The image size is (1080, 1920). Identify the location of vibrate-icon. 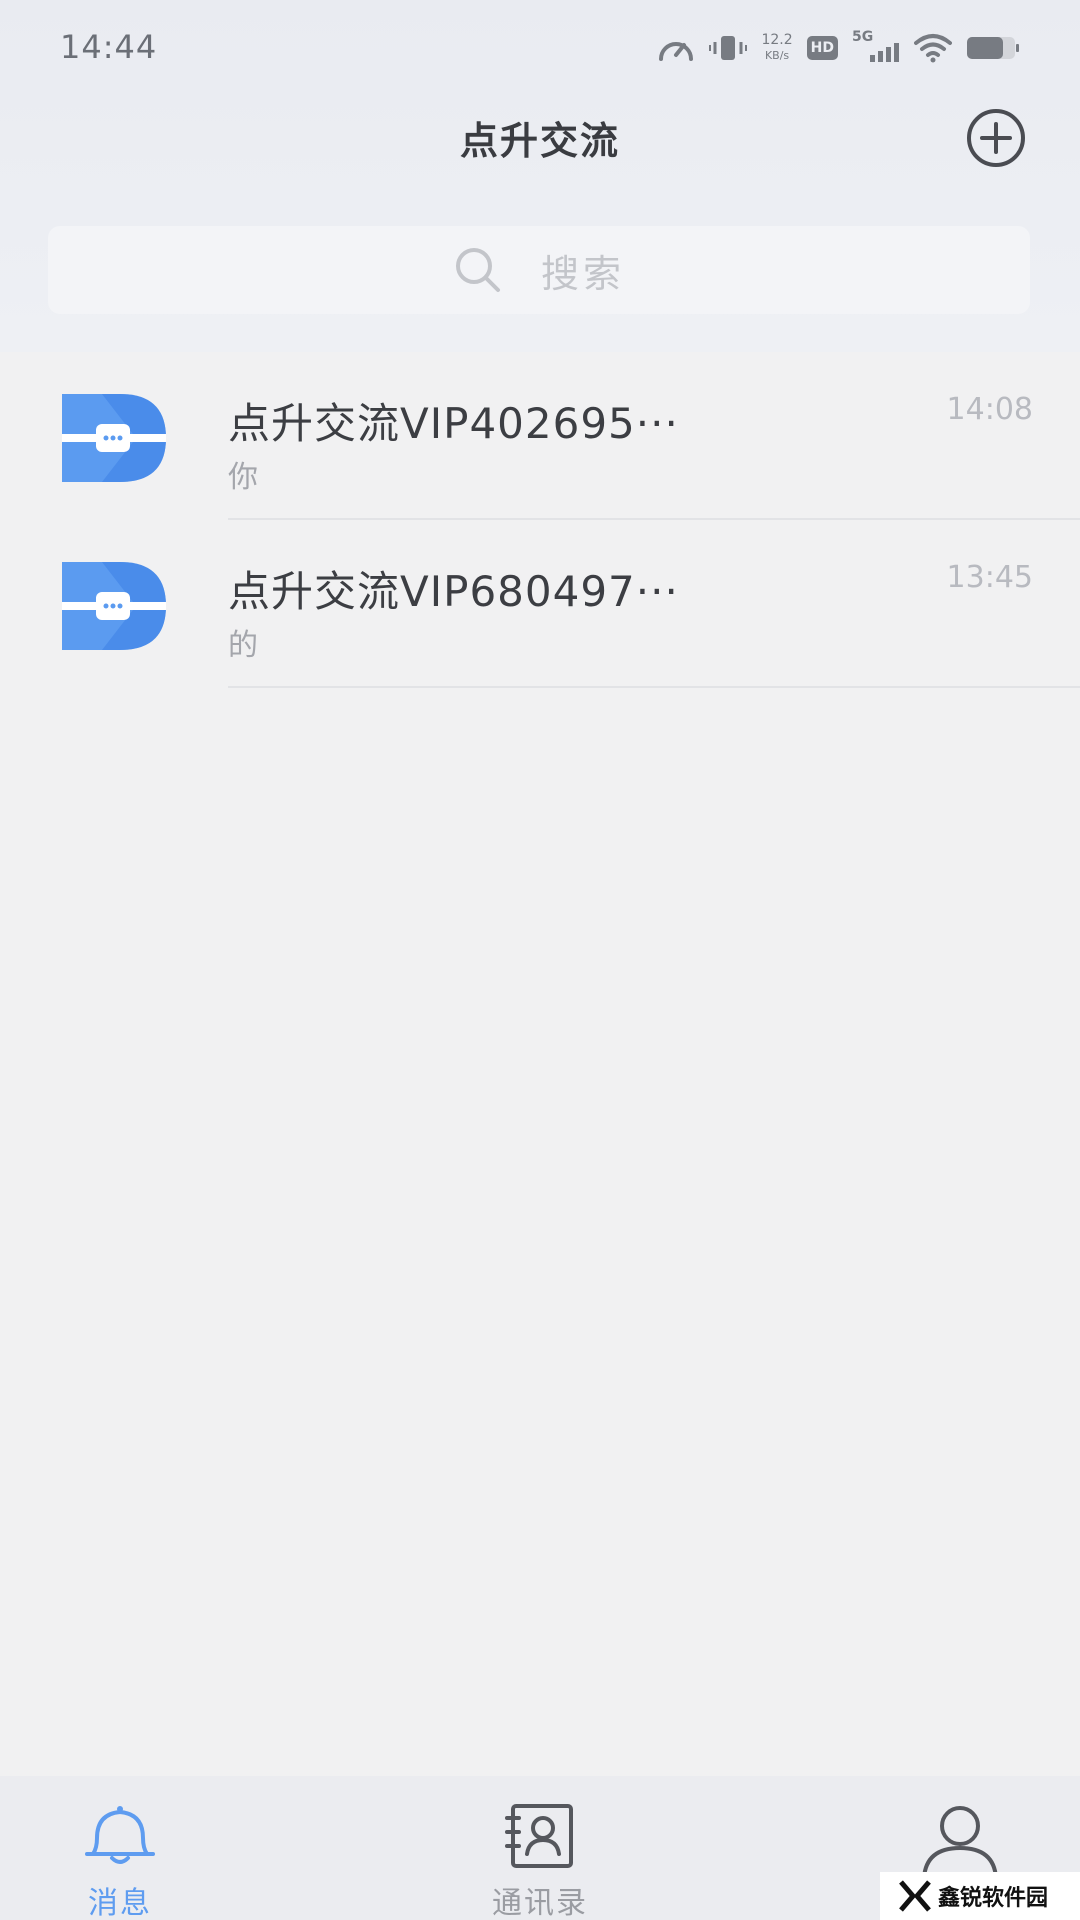
(728, 48).